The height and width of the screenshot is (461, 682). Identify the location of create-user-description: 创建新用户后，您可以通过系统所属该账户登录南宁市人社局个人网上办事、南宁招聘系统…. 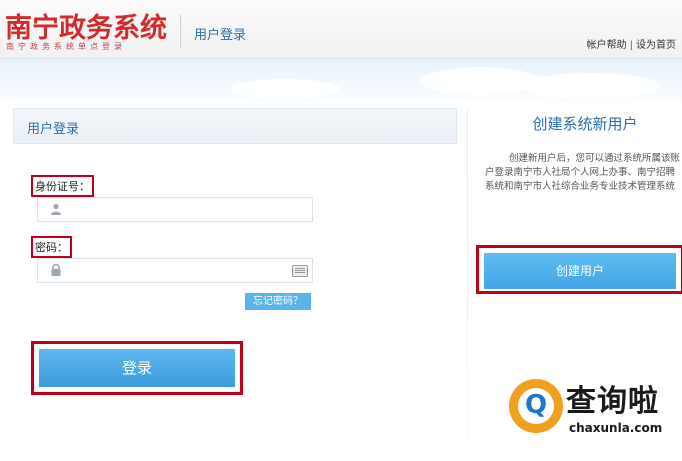
(583, 172).